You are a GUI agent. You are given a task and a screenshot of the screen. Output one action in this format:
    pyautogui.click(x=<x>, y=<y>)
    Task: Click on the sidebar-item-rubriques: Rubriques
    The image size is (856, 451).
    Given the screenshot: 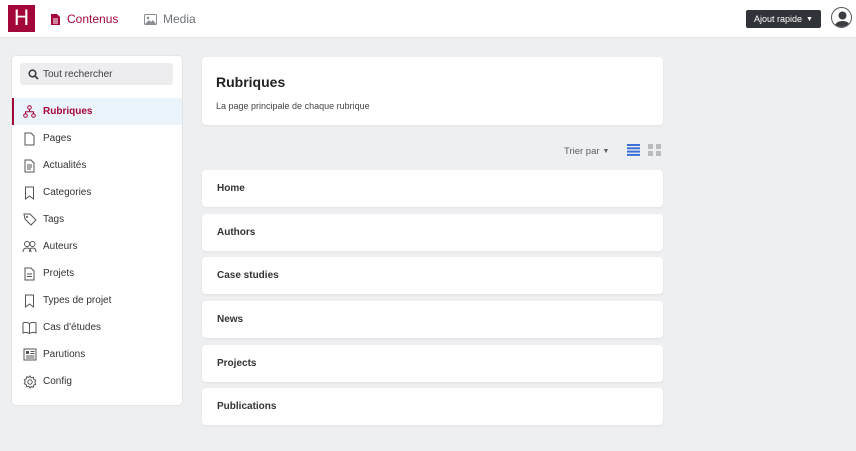 What is the action you would take?
    pyautogui.click(x=97, y=111)
    